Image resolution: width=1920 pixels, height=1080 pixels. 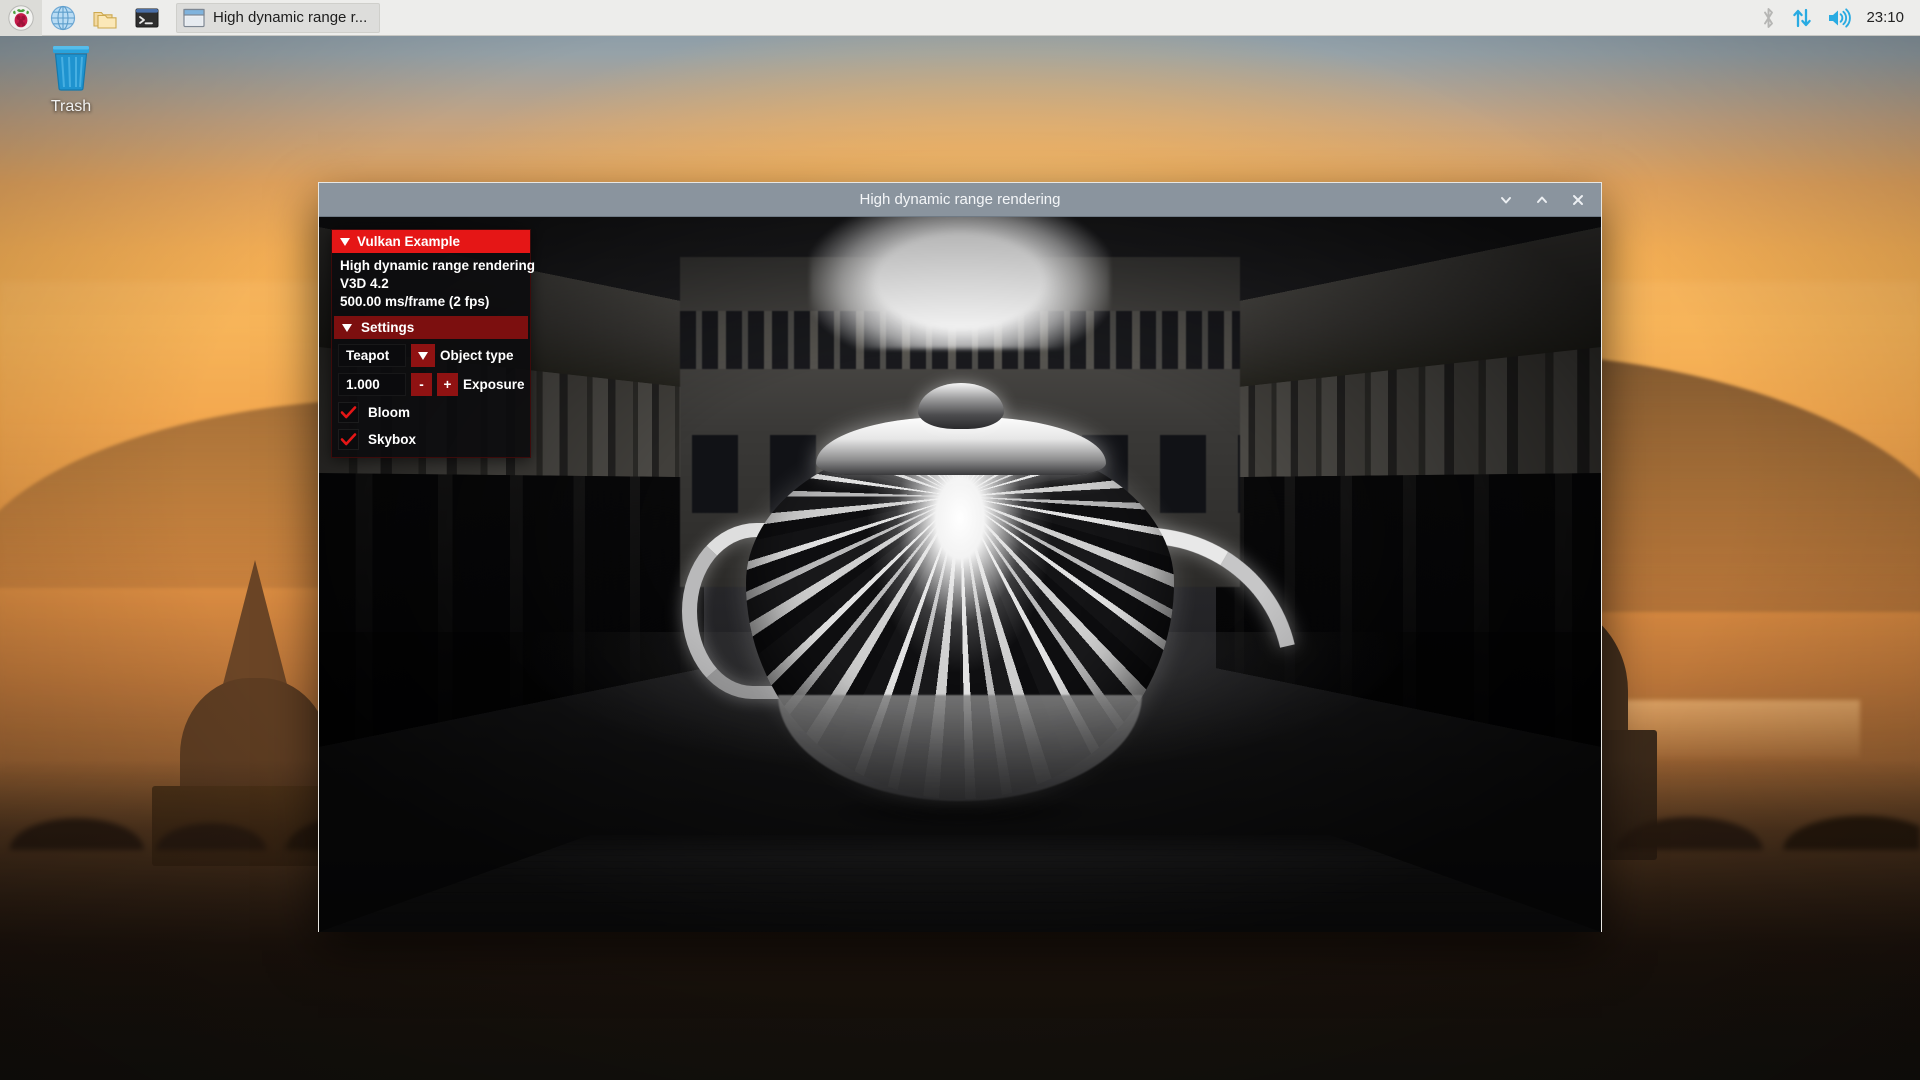 I want to click on imgui-settings-header: Settings, so click(x=431, y=327).